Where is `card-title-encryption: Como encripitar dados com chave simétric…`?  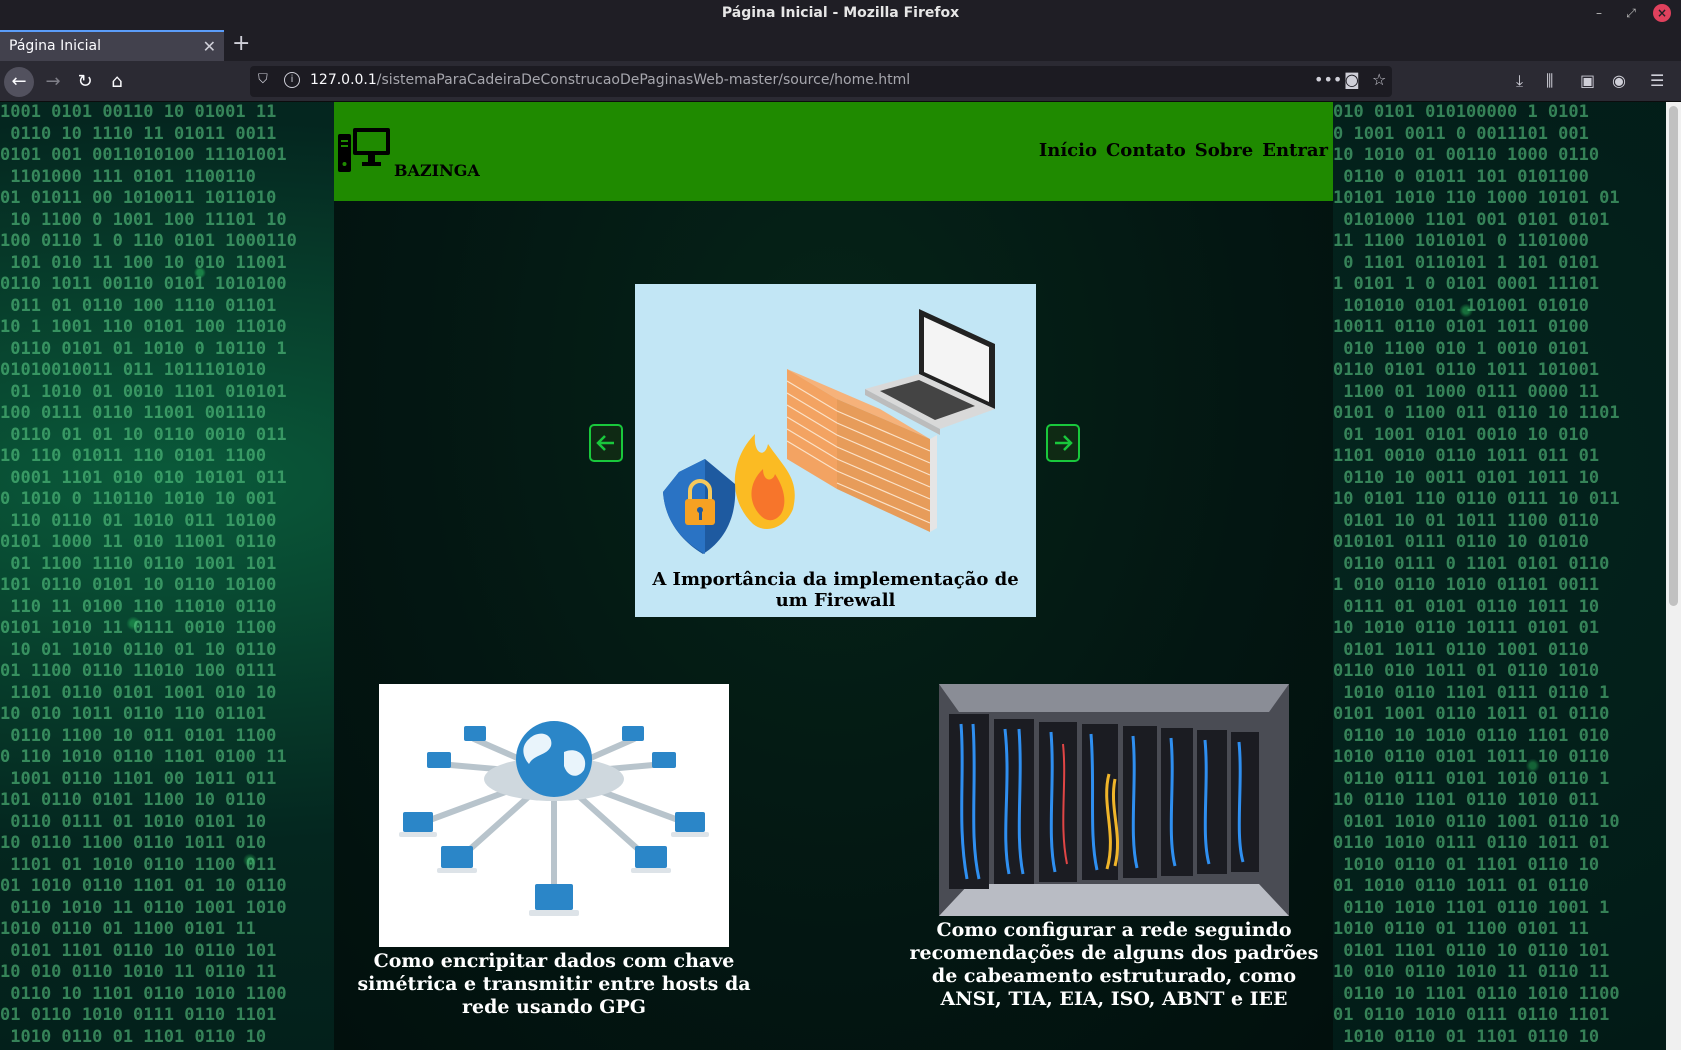
card-title-encryption: Como encripitar dados com chave simétric… is located at coordinates (554, 984).